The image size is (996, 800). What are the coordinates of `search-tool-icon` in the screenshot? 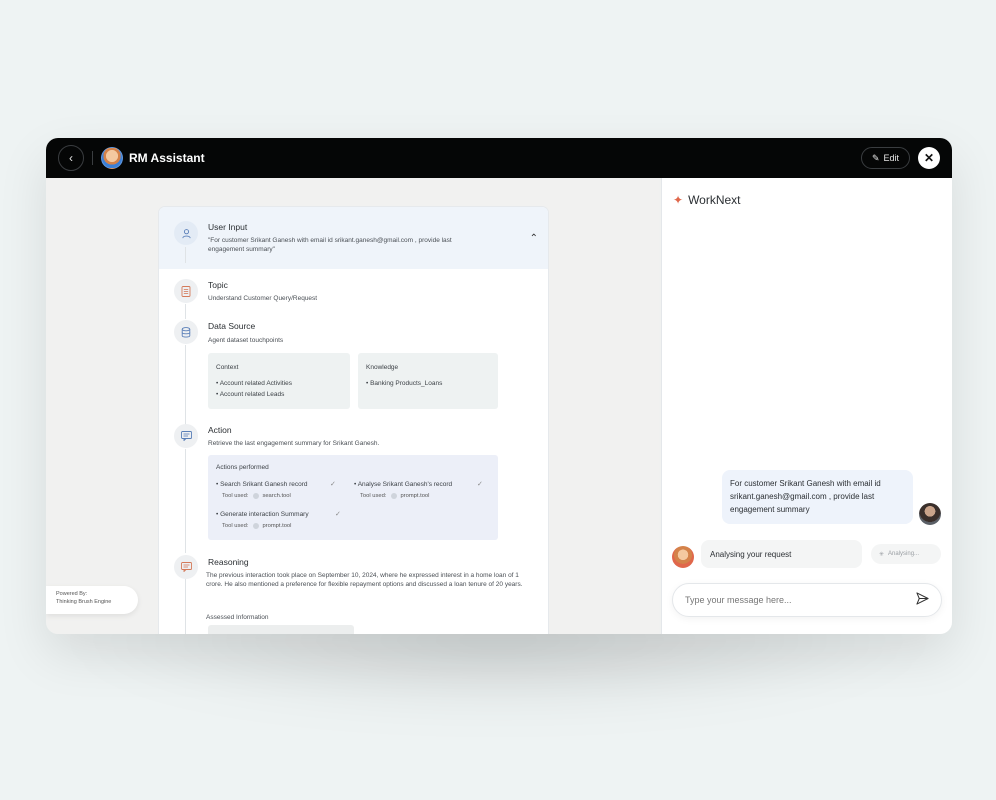 It's located at (256, 496).